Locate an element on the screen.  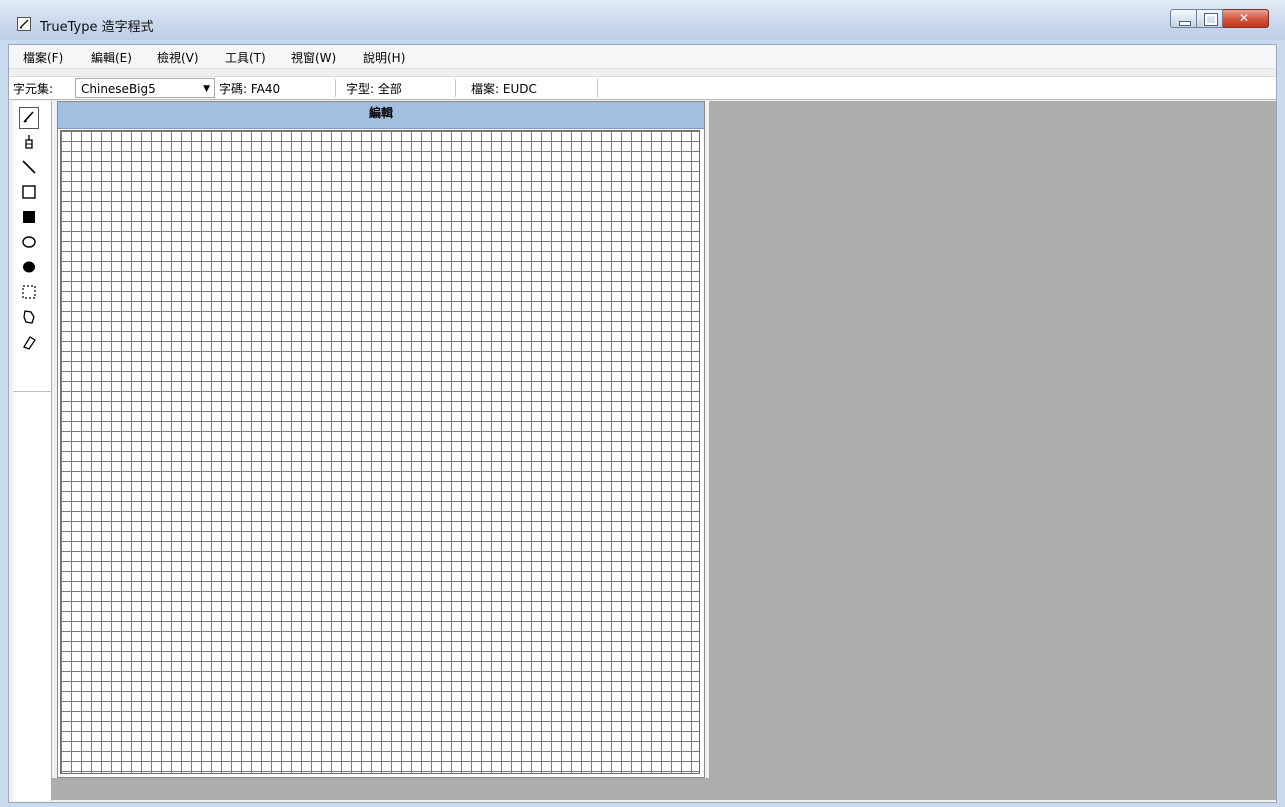
filled-rectangle-tool is located at coordinates (29, 218).